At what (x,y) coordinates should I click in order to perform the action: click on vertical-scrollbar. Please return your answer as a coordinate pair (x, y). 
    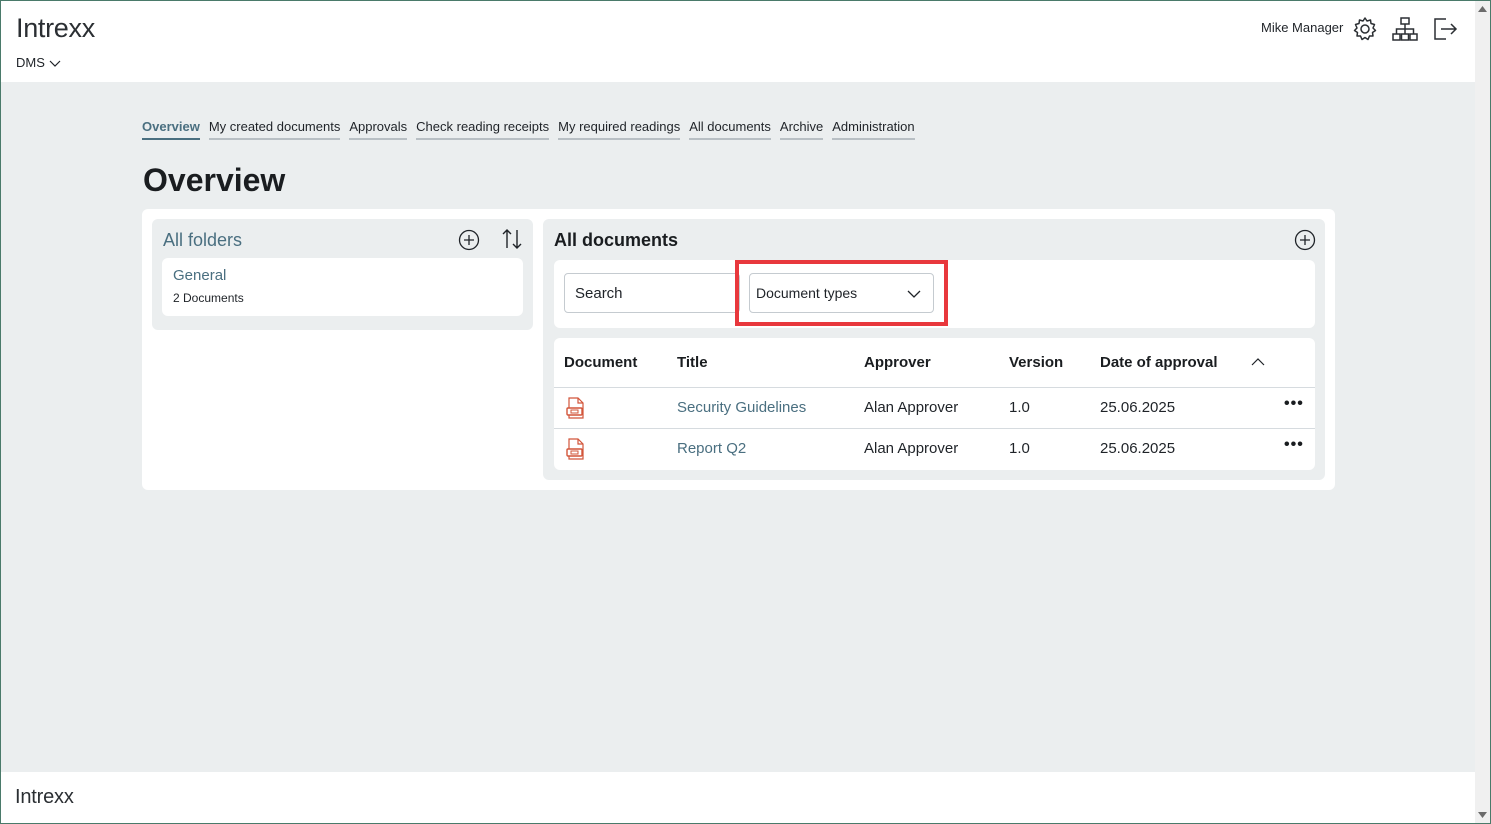
    Looking at the image, I should click on (1482, 412).